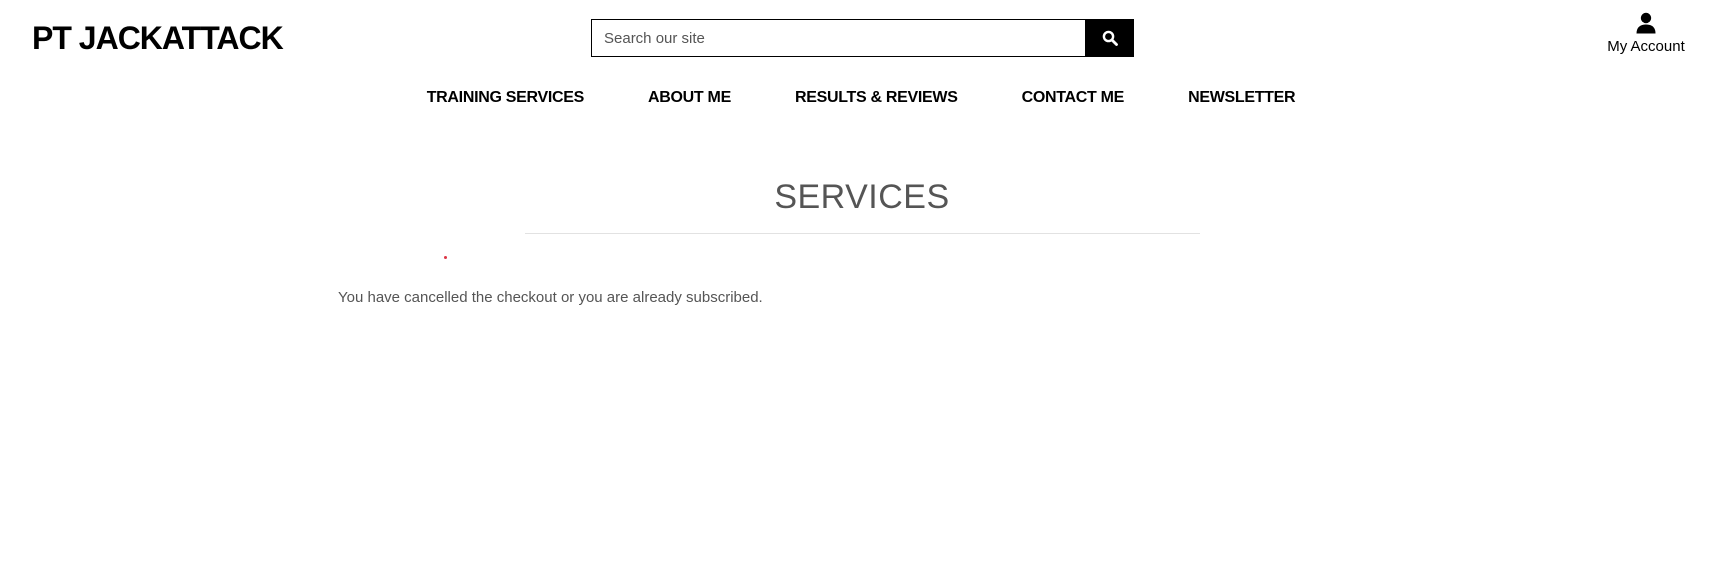 The height and width of the screenshot is (582, 1718). I want to click on search-form, so click(862, 38).